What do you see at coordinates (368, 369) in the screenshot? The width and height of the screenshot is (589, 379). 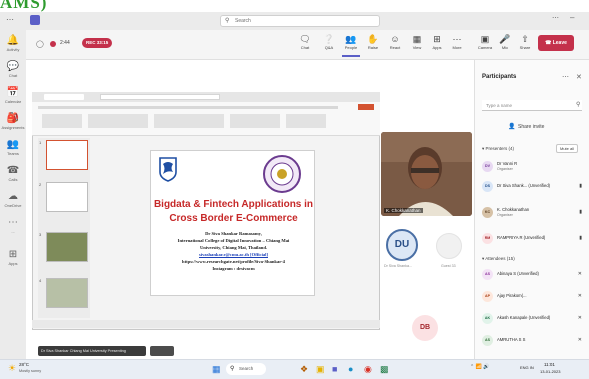 I see `chrome-icon: ◉` at bounding box center [368, 369].